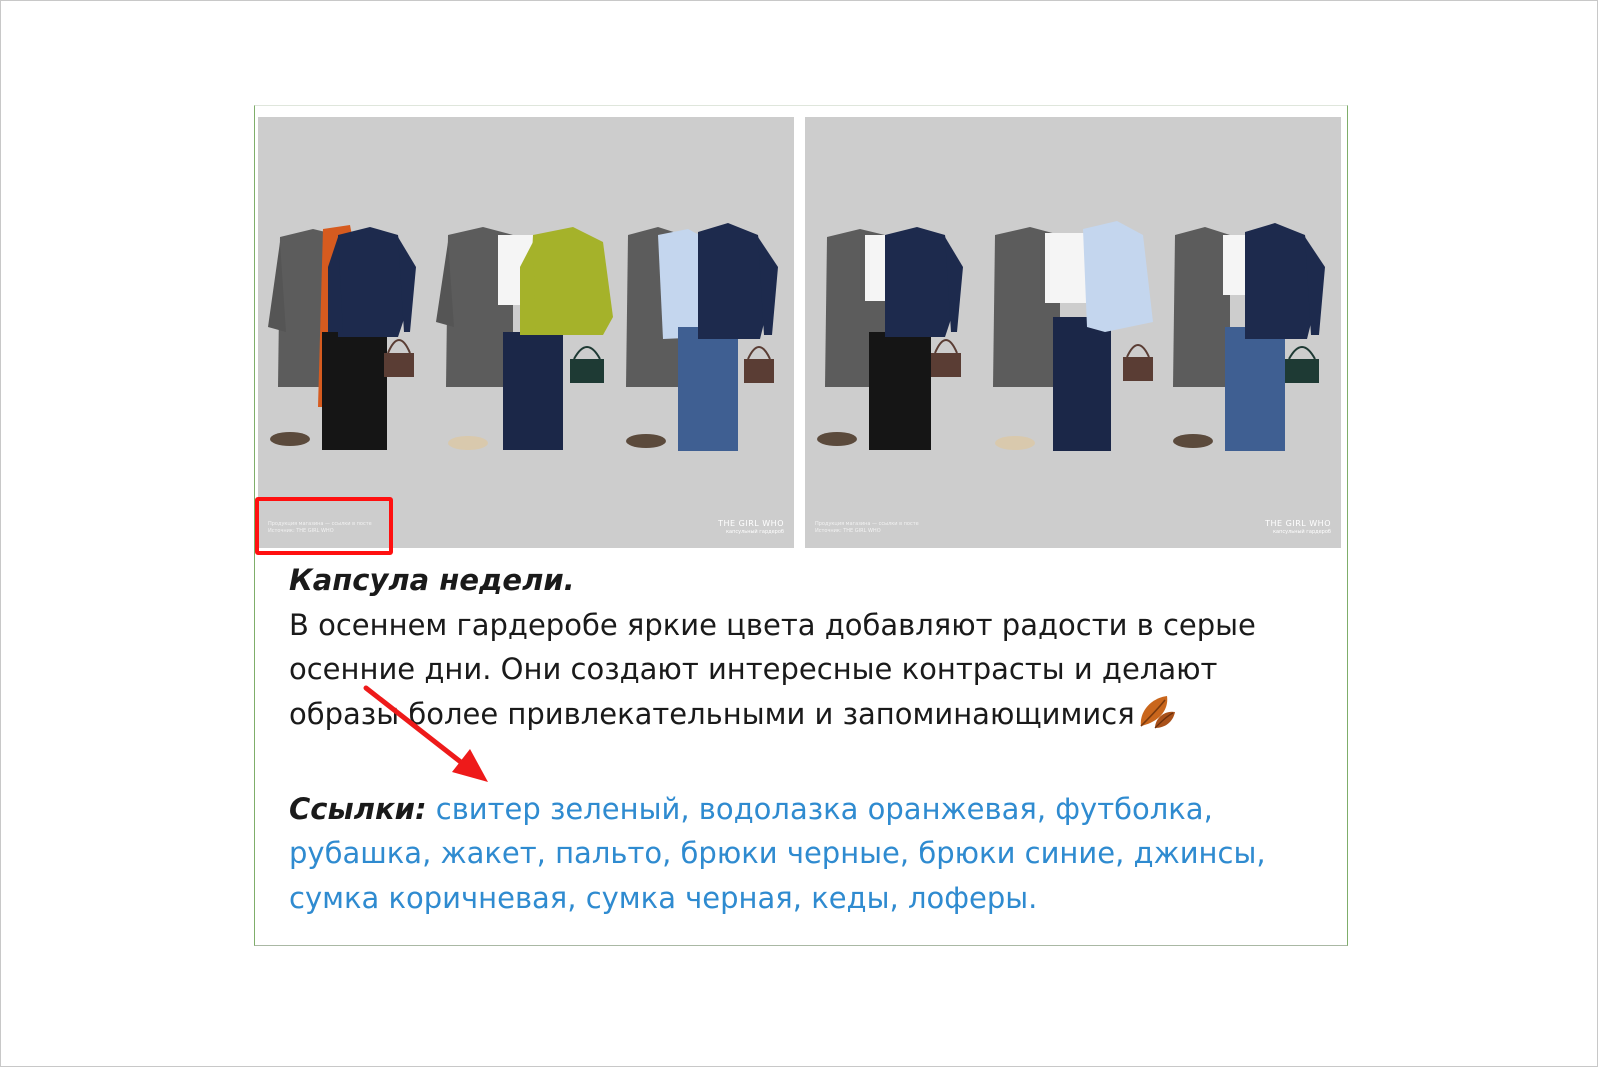 This screenshot has width=1600, height=1069. I want to click on post-link: водолазка оранжевая, so click(868, 809).